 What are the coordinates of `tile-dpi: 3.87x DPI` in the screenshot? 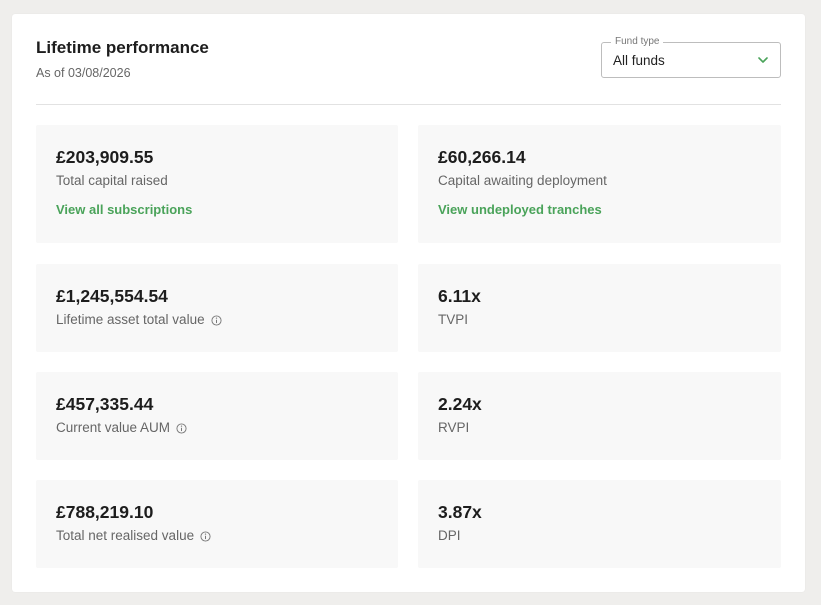 It's located at (599, 524).